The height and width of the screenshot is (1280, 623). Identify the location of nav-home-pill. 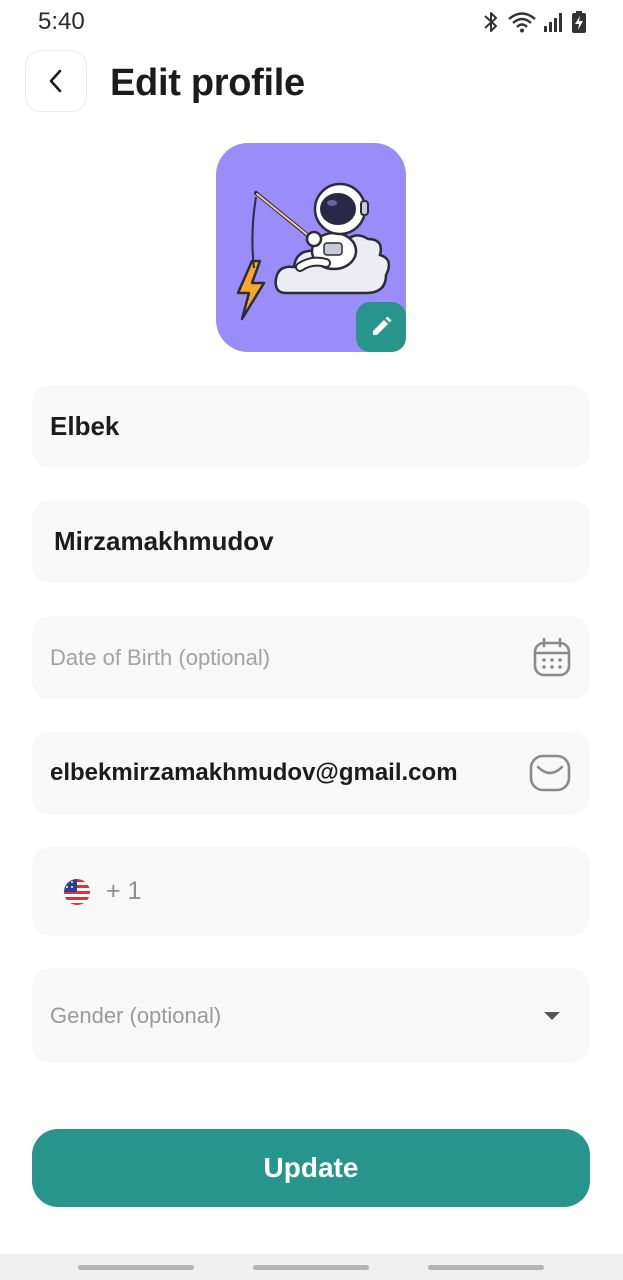
(311, 1267).